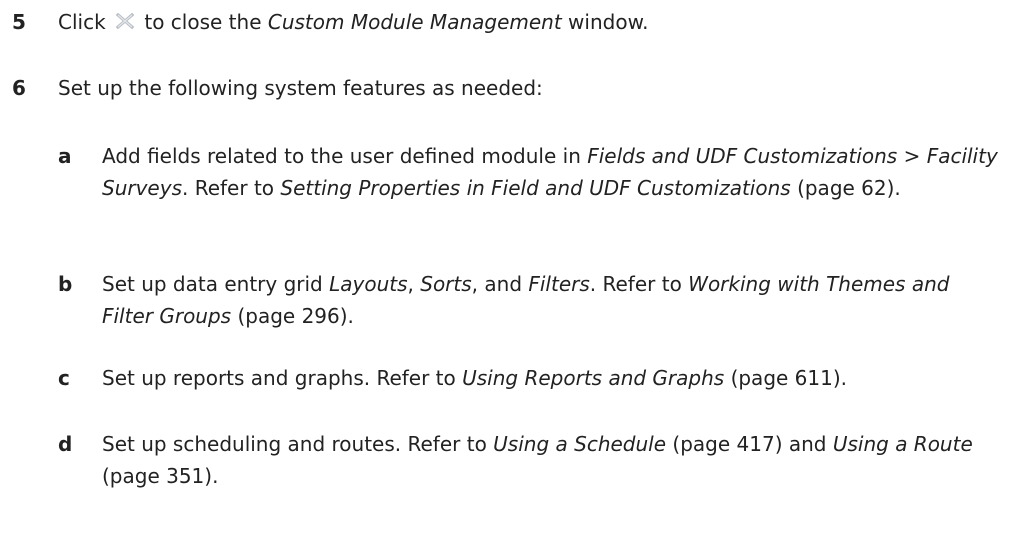  Describe the element at coordinates (593, 378) in the screenshot. I see `cross-reference-title: Using Reports and Graphs` at that location.